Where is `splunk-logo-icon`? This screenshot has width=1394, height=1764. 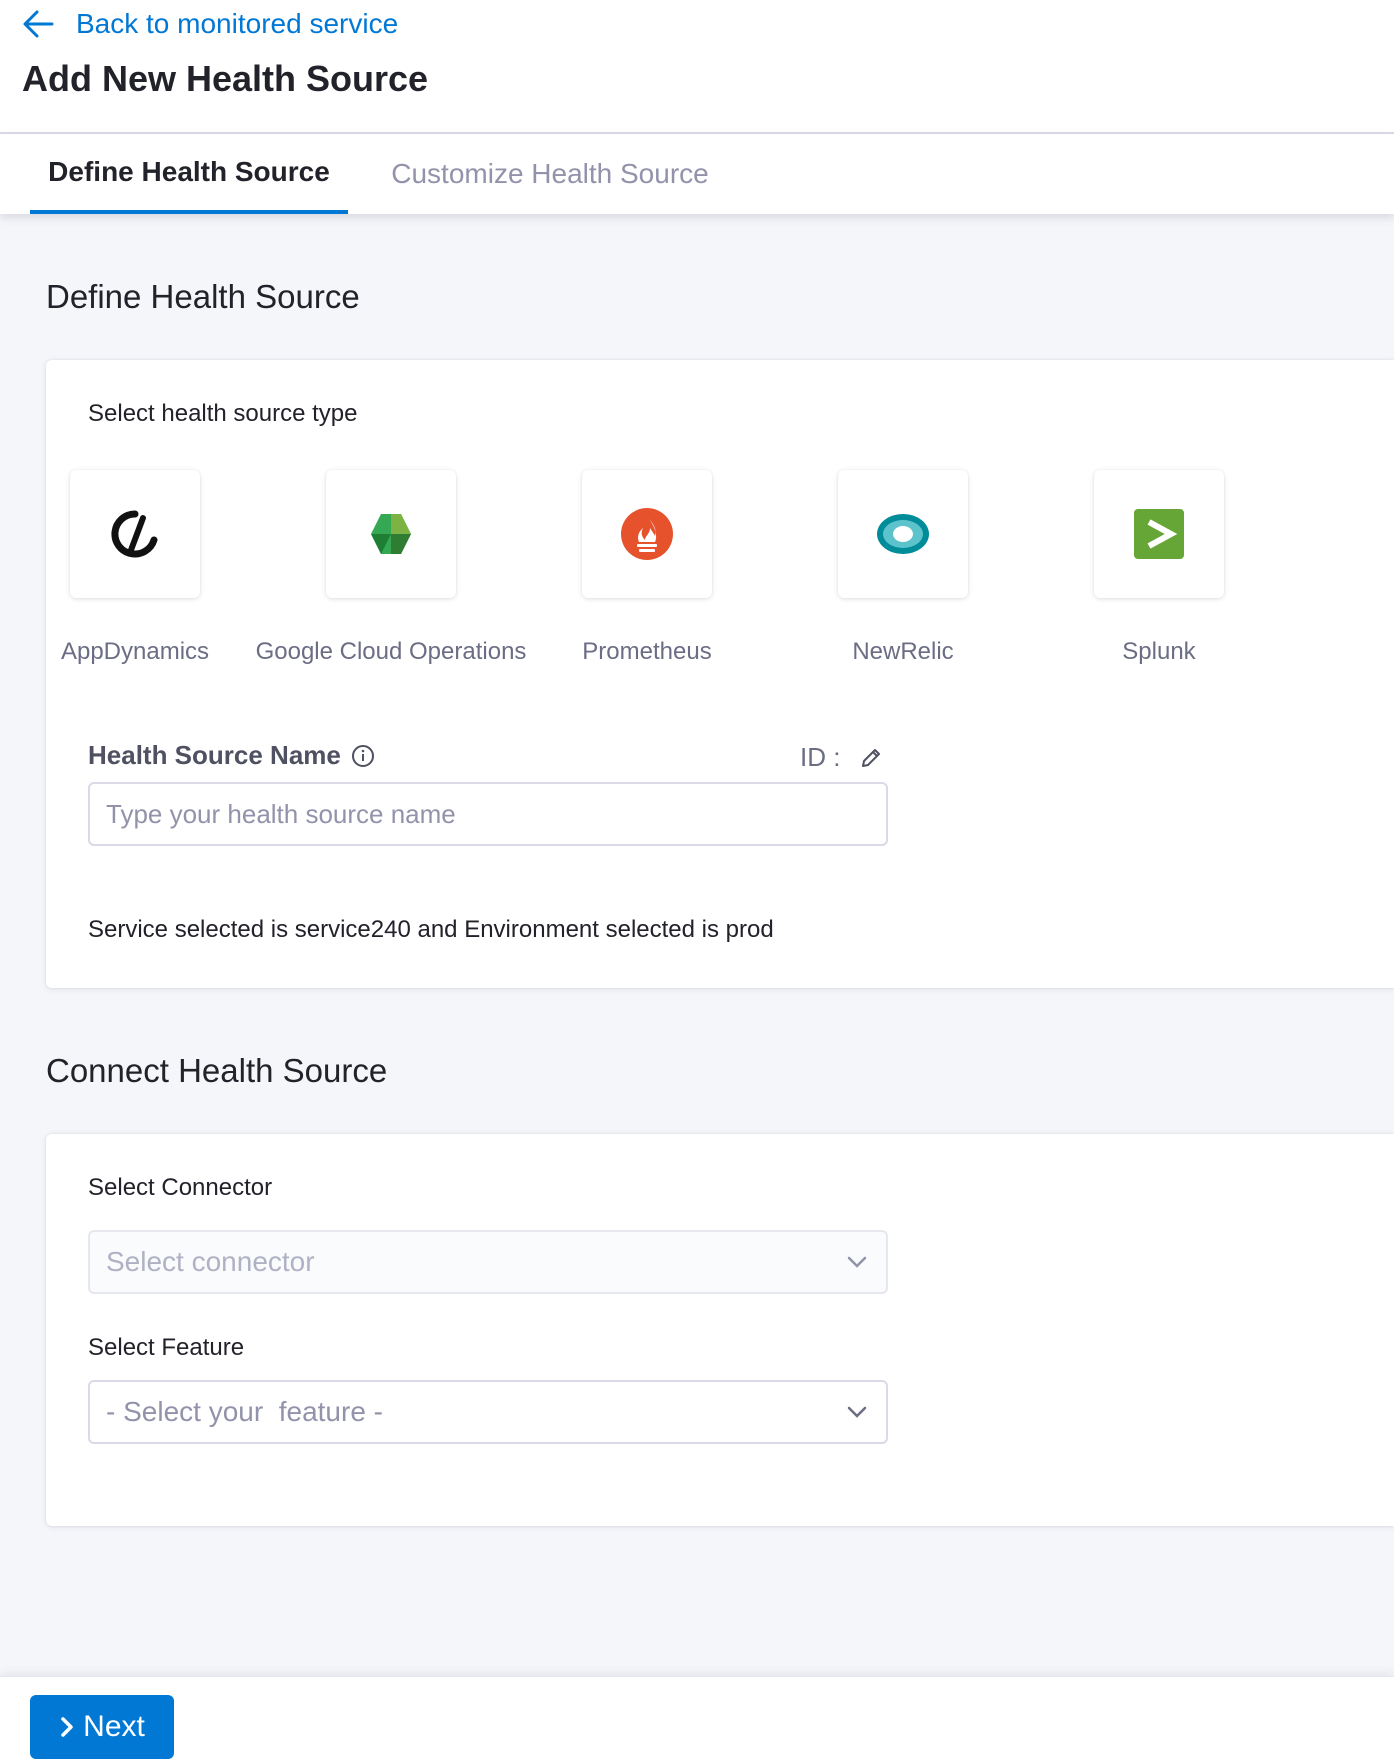
splunk-logo-icon is located at coordinates (1159, 534).